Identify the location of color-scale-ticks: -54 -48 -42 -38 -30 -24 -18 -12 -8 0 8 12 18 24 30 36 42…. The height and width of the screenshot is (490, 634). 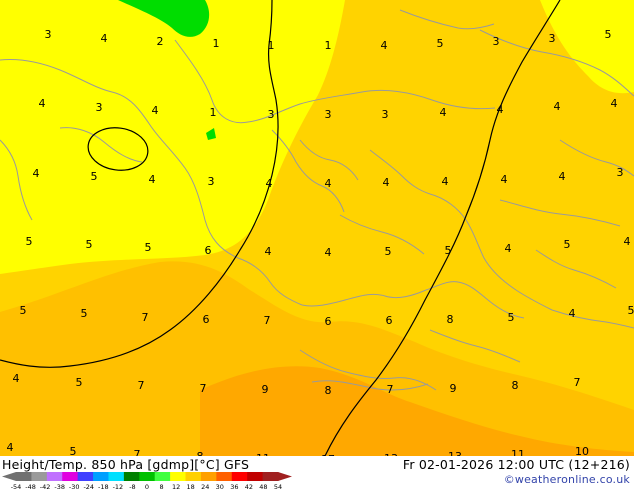
(146, 486).